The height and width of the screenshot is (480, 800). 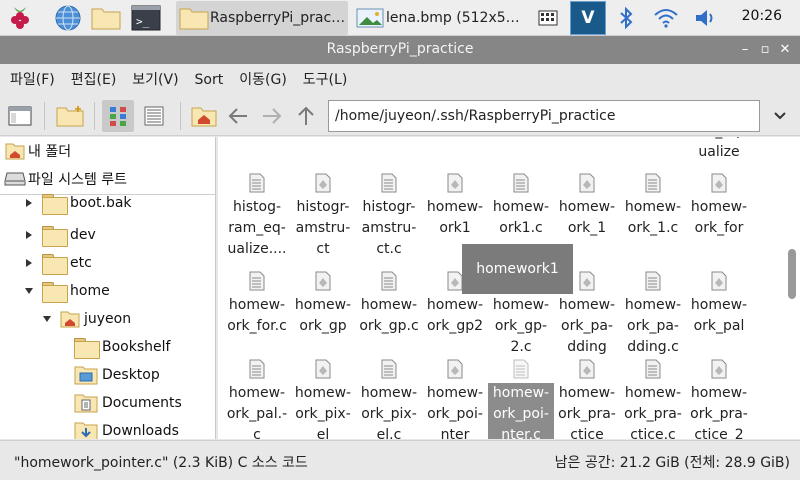 What do you see at coordinates (323, 397) in the screenshot?
I see `file-item: homew- ork_pix- el` at bounding box center [323, 397].